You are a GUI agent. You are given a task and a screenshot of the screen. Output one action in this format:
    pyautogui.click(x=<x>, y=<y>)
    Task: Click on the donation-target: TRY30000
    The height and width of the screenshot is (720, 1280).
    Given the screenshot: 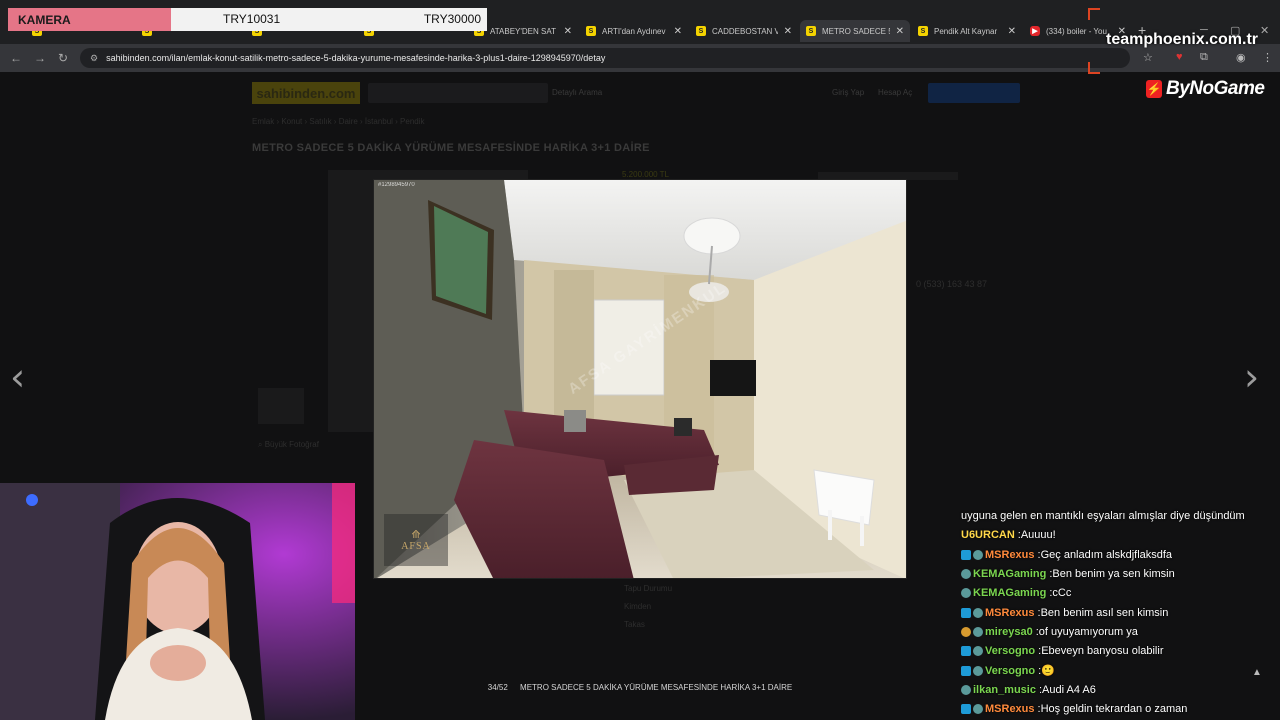 What is the action you would take?
    pyautogui.click(x=452, y=19)
    